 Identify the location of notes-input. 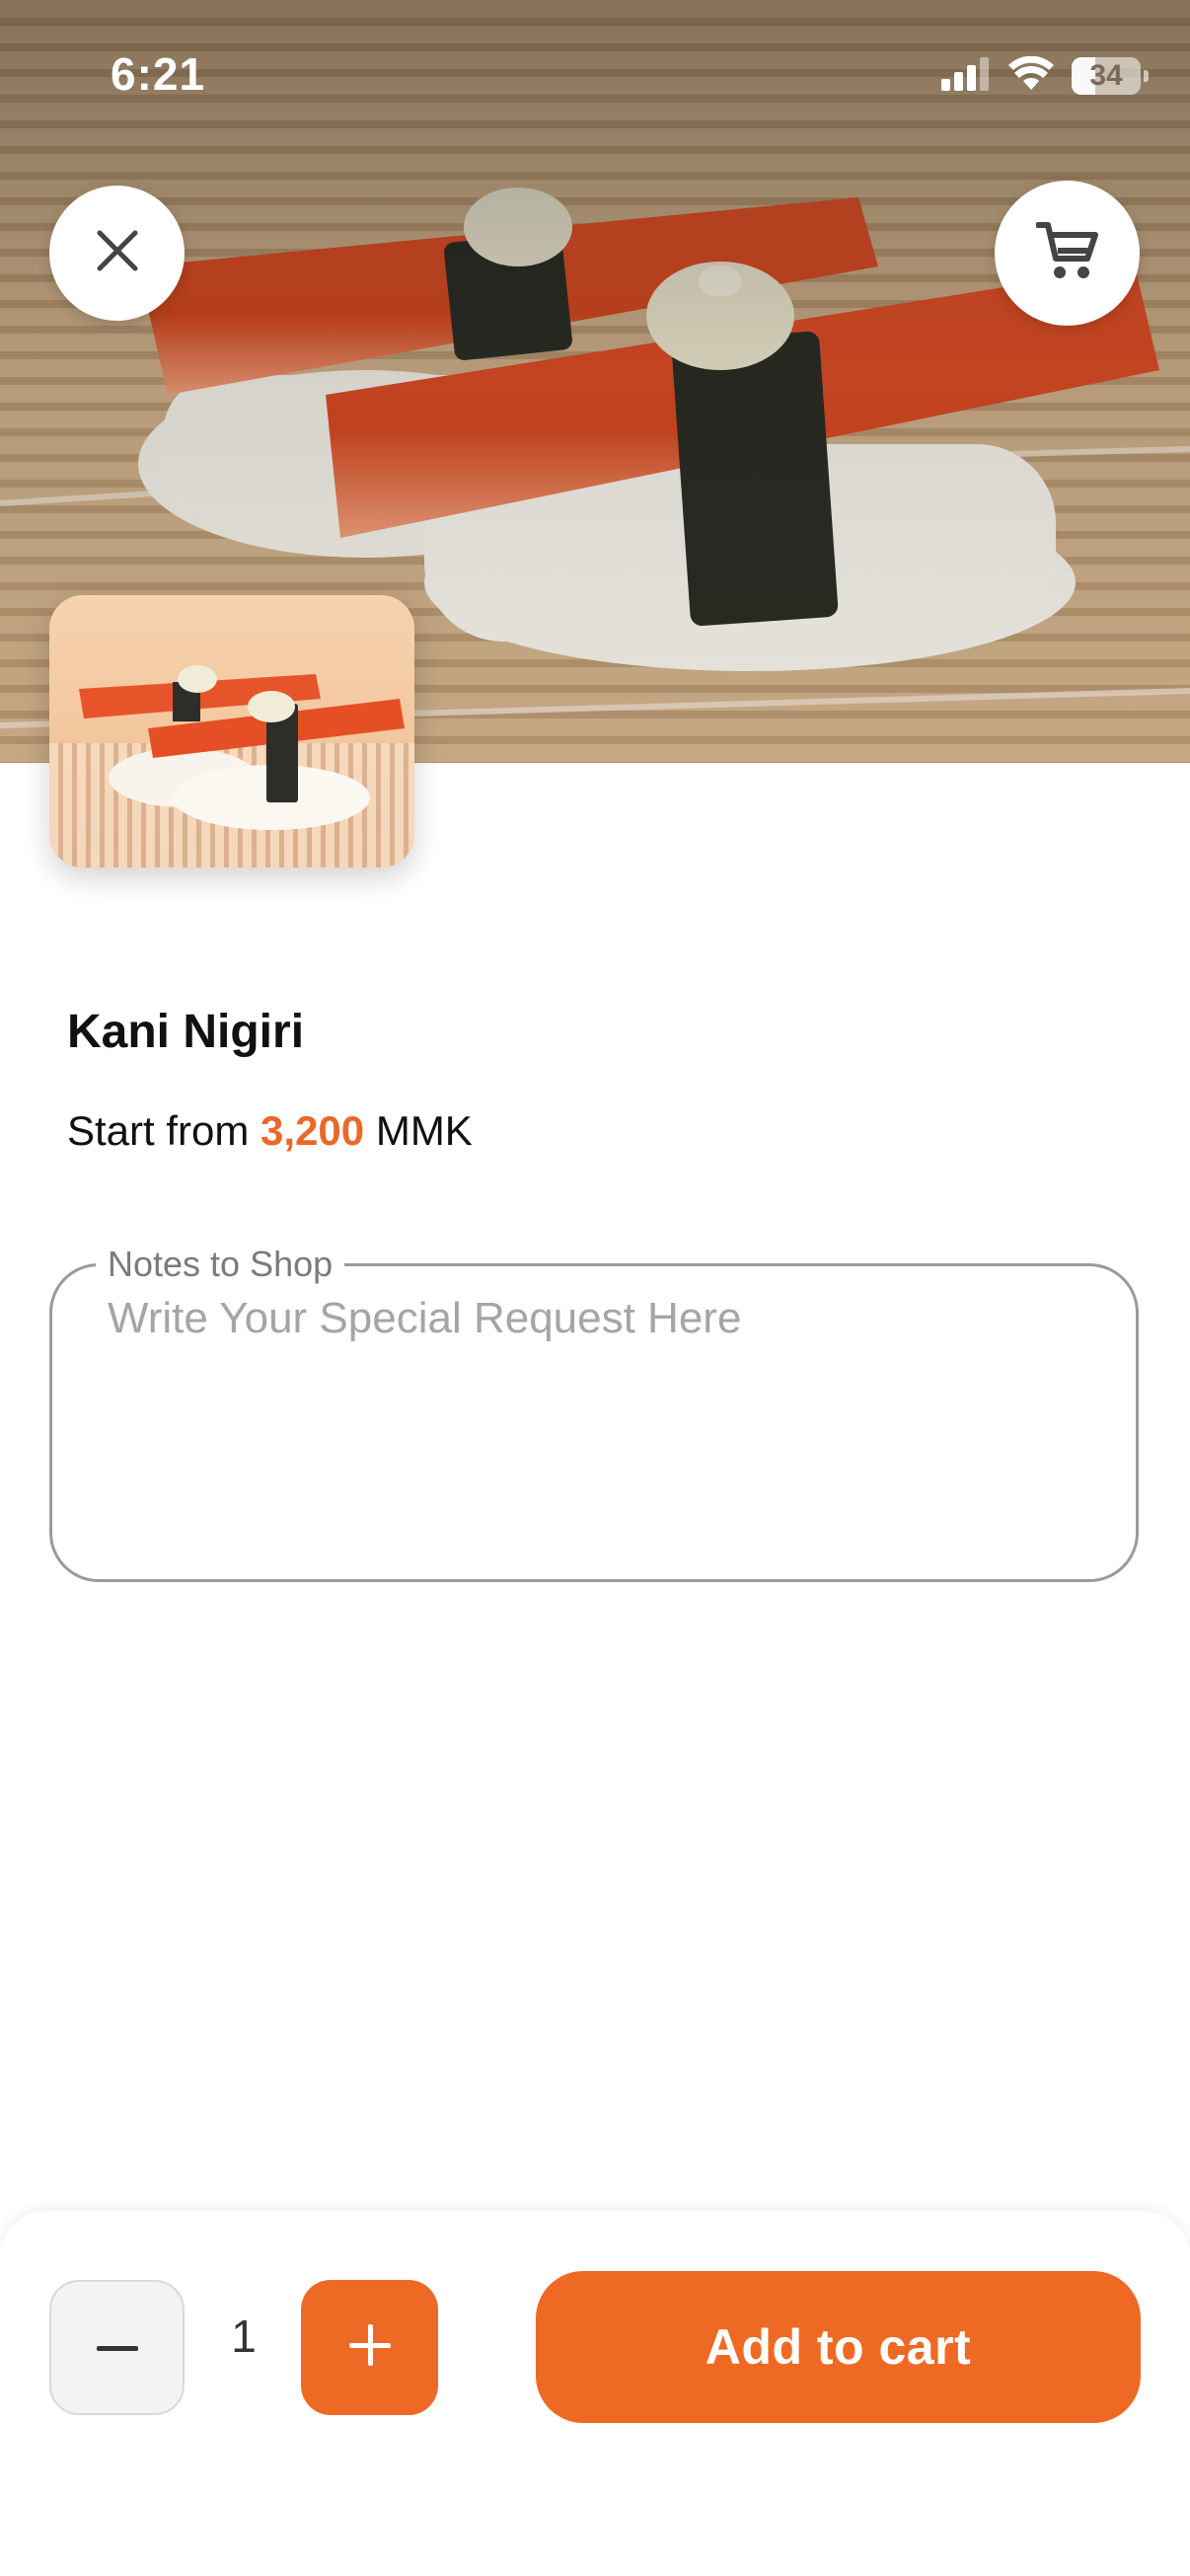
(591, 1417).